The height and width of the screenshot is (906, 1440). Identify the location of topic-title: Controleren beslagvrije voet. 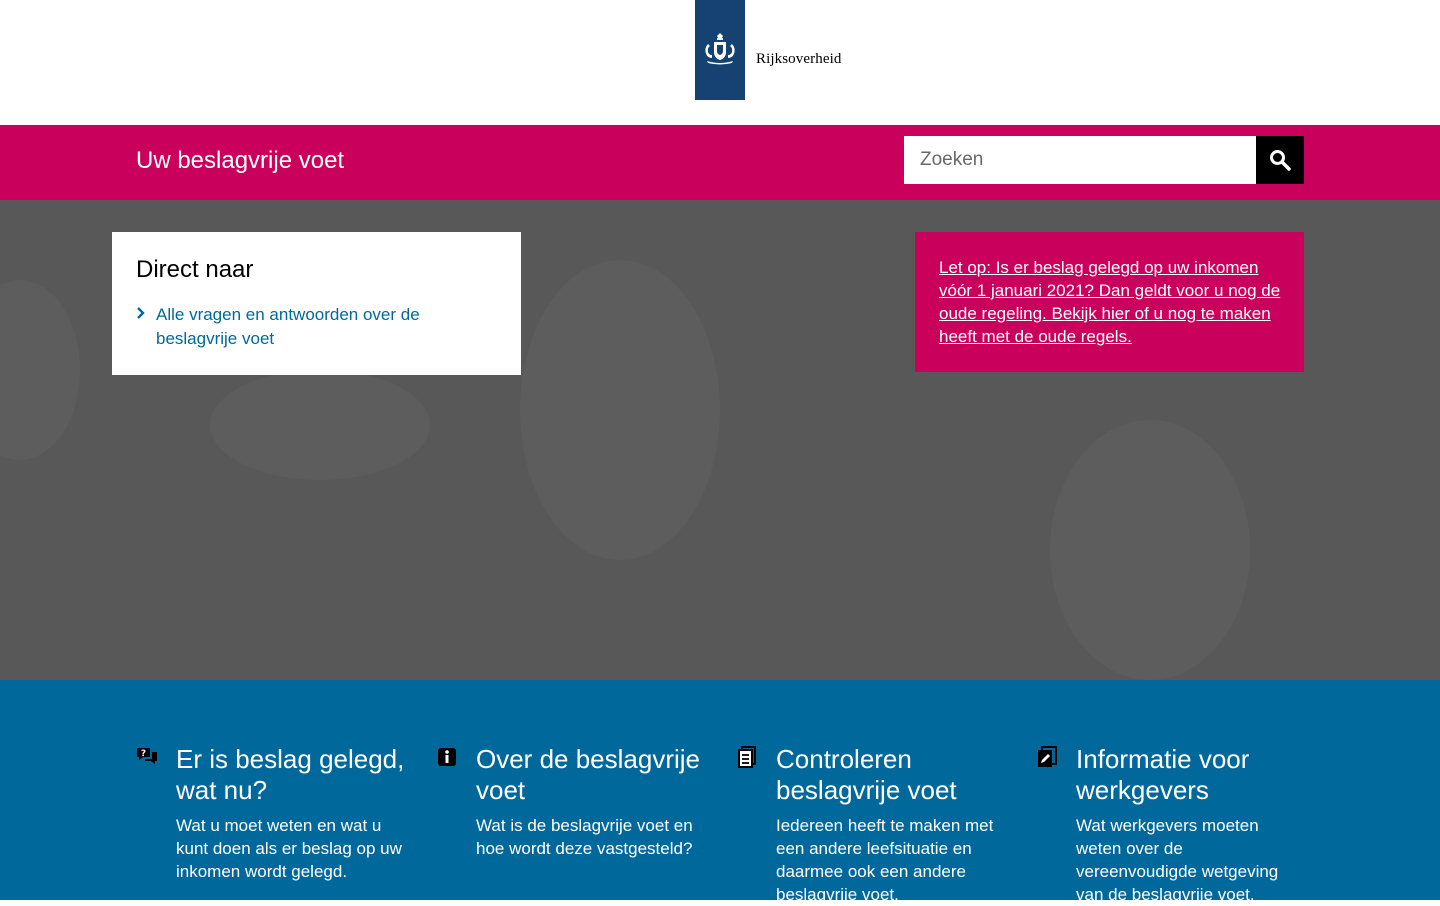
(896, 775).